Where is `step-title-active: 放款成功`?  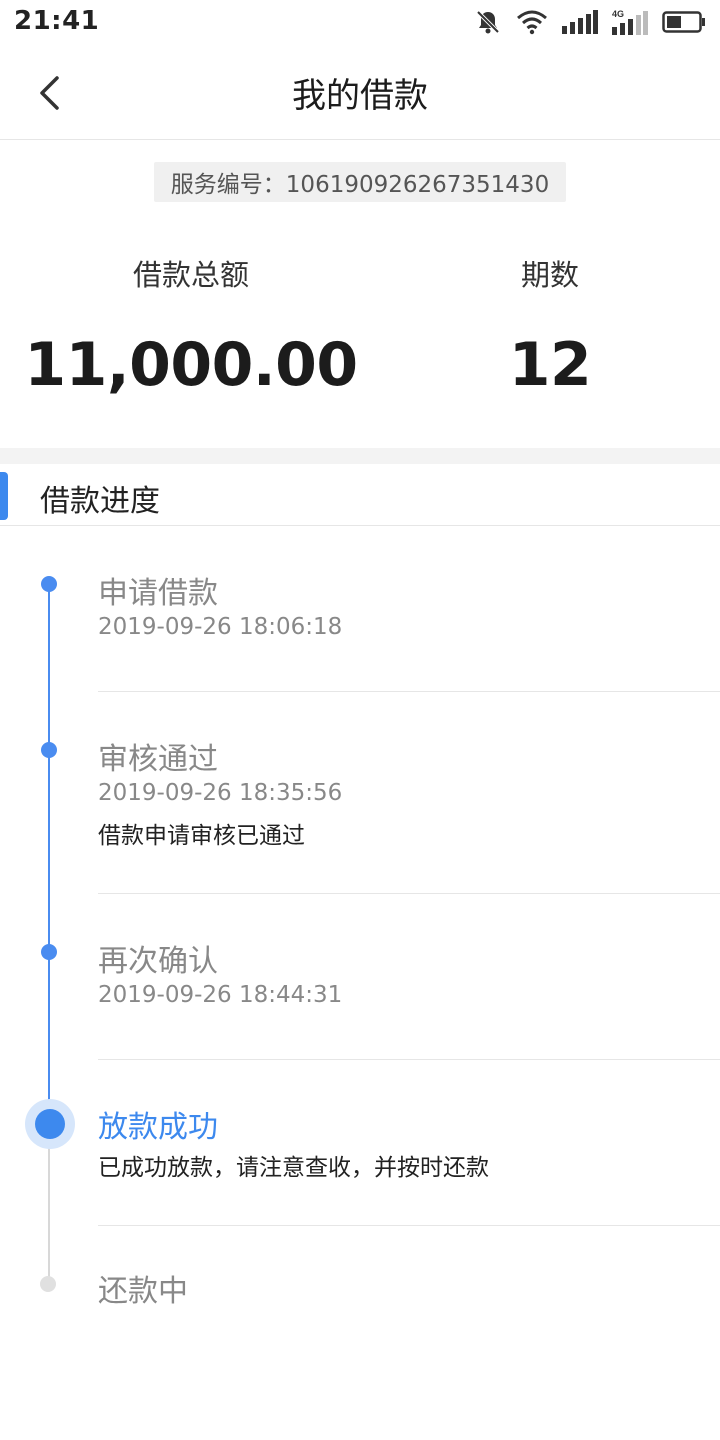 step-title-active: 放款成功 is located at coordinates (158, 1127).